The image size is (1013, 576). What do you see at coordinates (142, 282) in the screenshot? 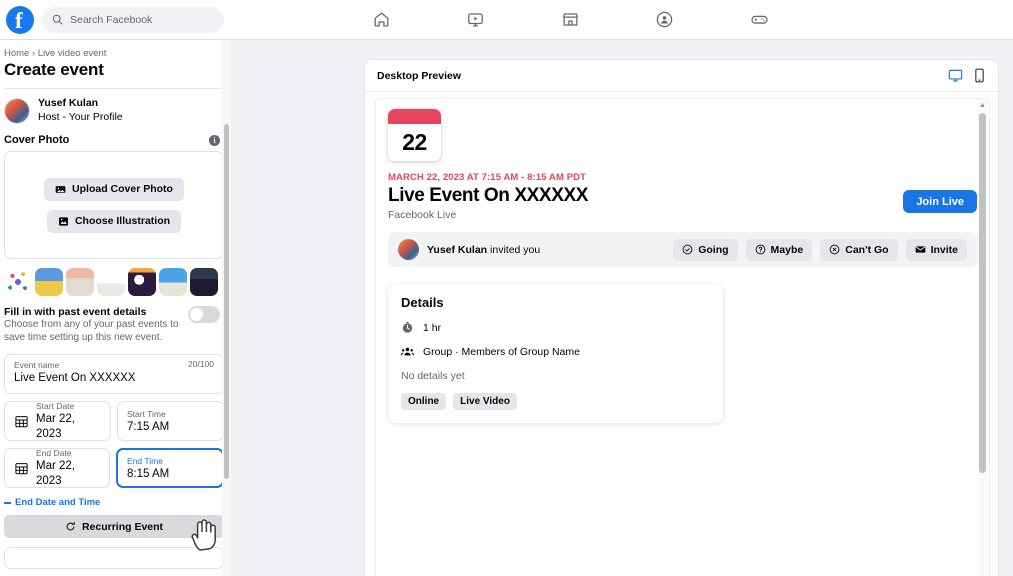
I see `illustration-thumb-night-ghost` at bounding box center [142, 282].